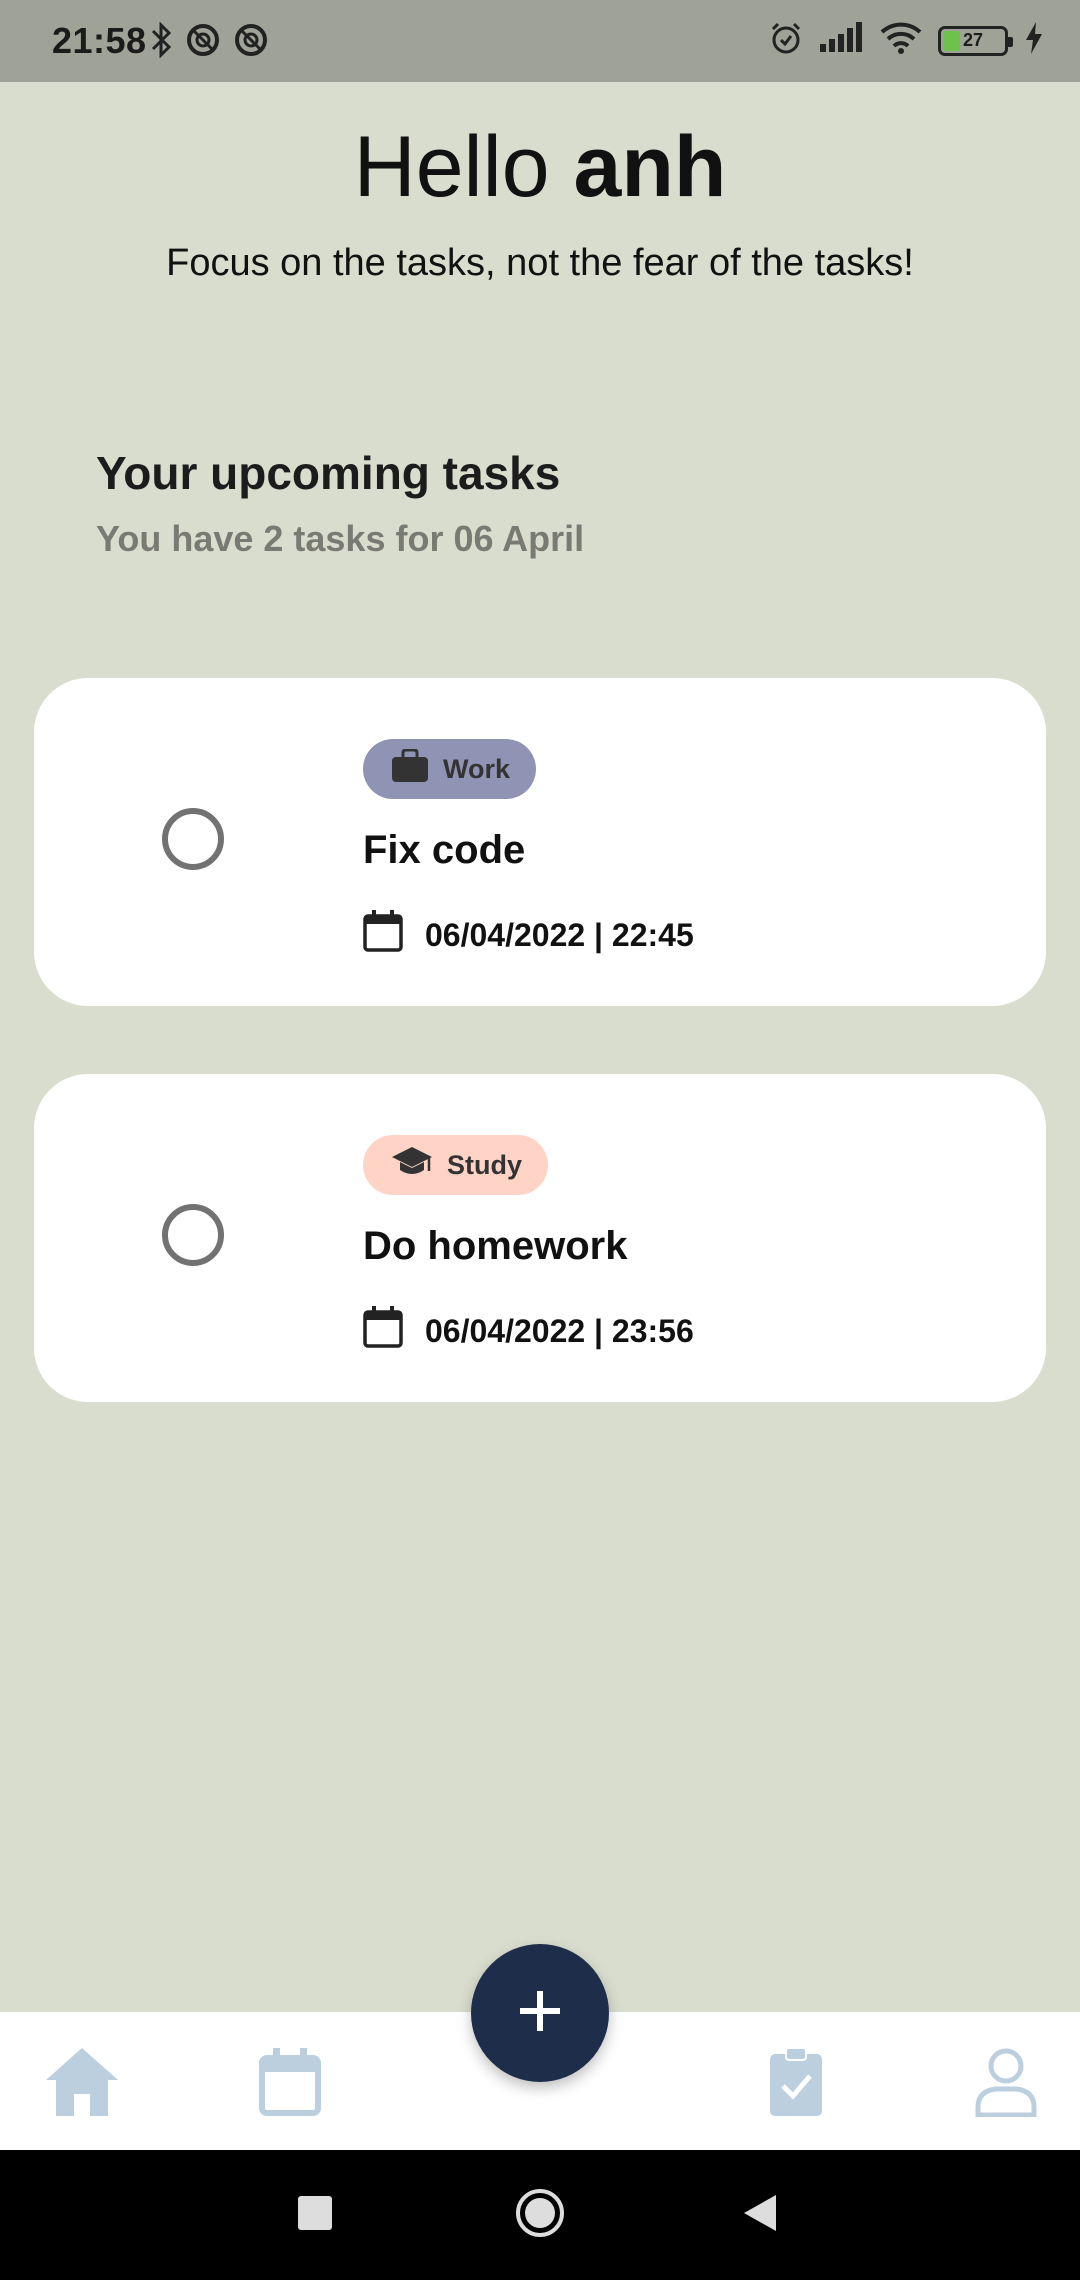 Image resolution: width=1080 pixels, height=2280 pixels. I want to click on alarm-icon, so click(786, 40).